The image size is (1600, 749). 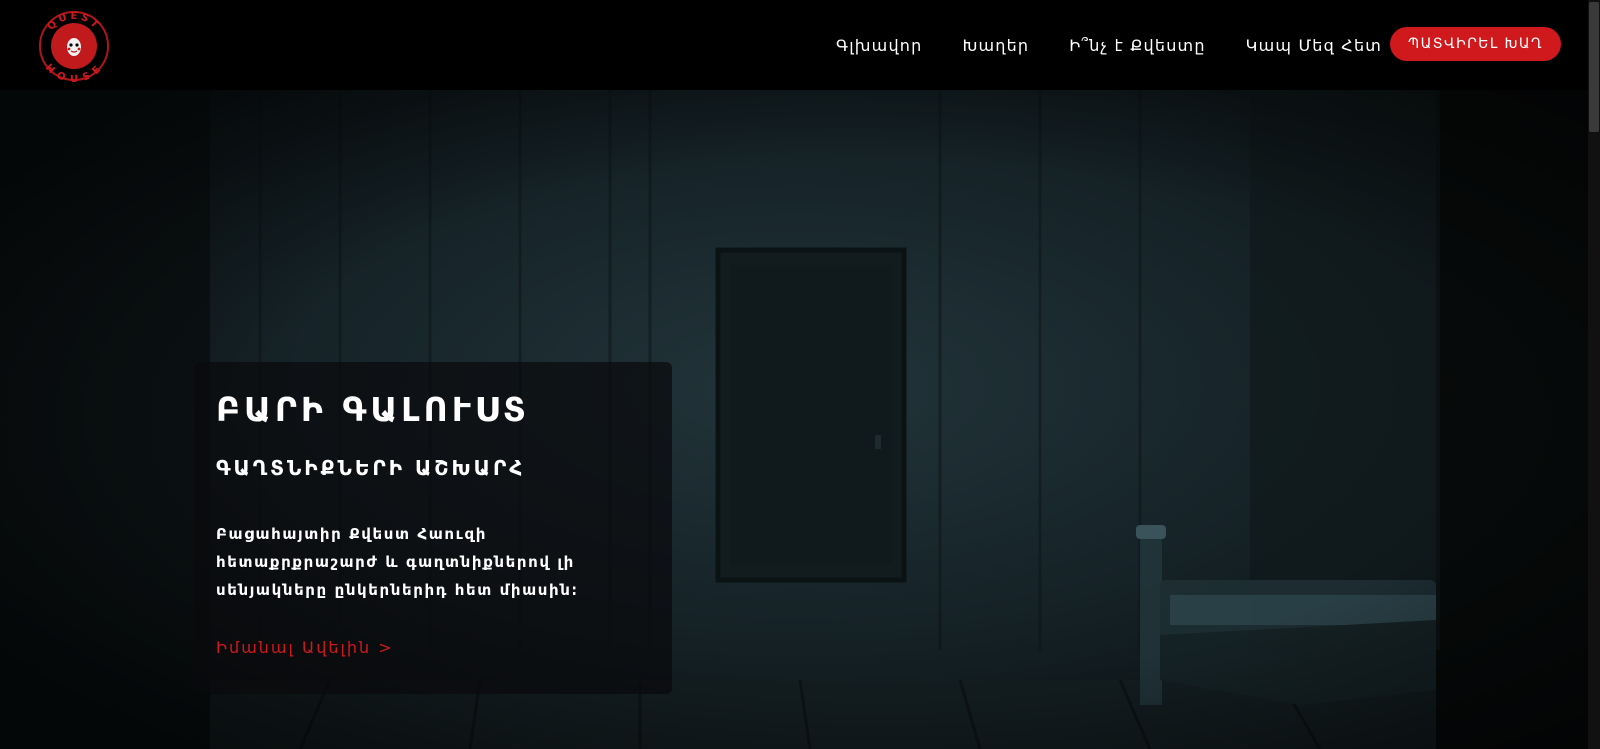 I want to click on nav-home: Գլխավոր, so click(x=879, y=45).